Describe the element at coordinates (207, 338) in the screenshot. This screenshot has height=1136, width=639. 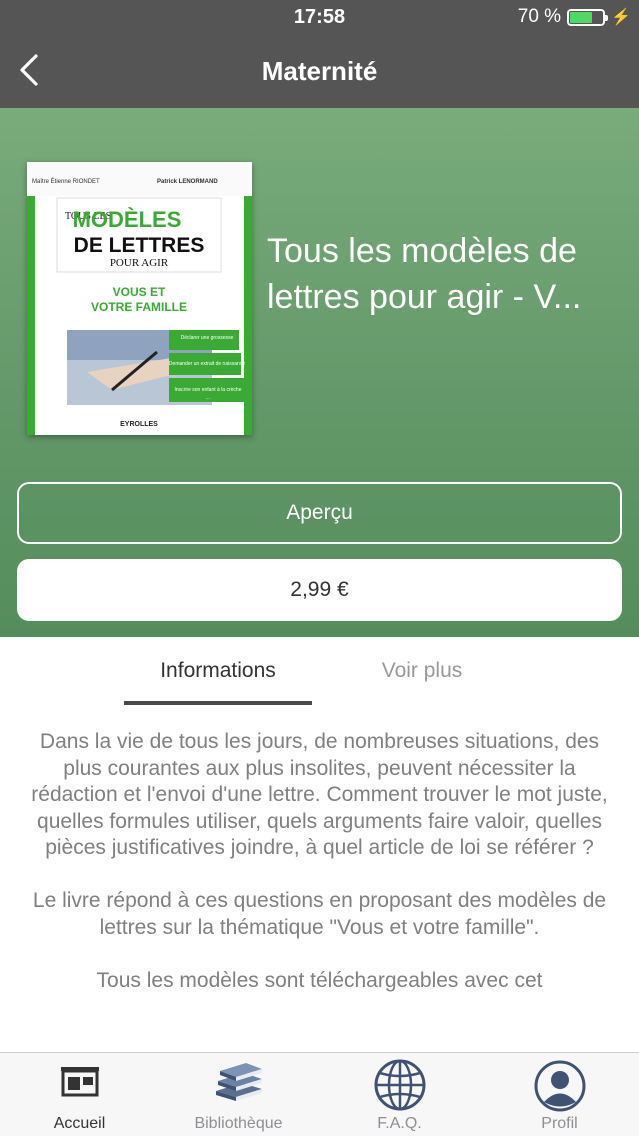
I see `cover-tag-1: Déclarer une grossesse` at that location.